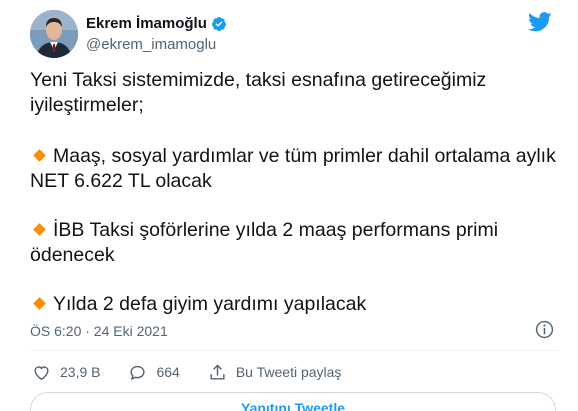  What do you see at coordinates (80, 372) in the screenshot?
I see `like-count: 23,9 B` at bounding box center [80, 372].